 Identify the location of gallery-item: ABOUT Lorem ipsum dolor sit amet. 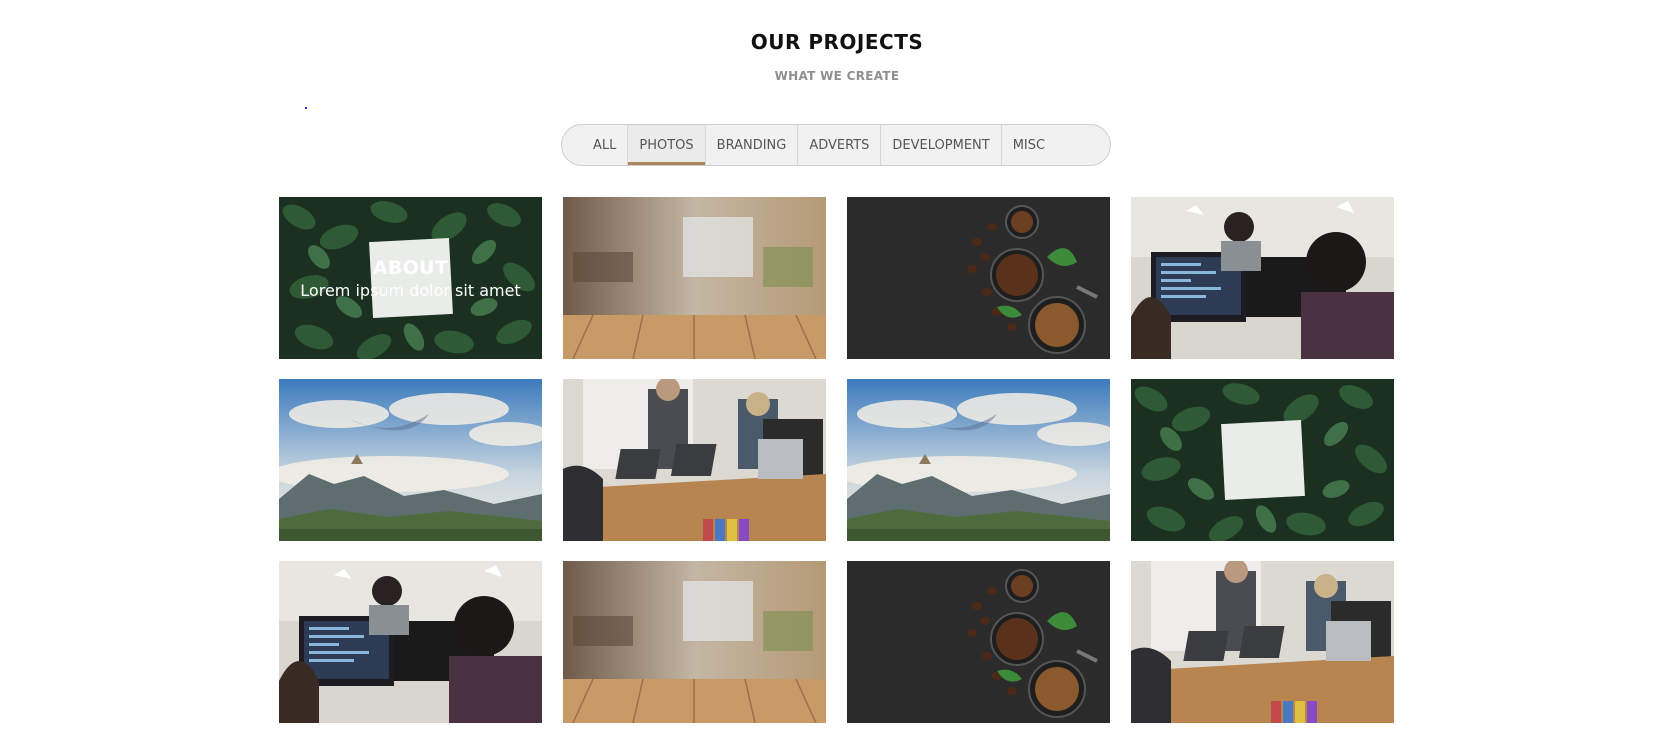
(410, 278).